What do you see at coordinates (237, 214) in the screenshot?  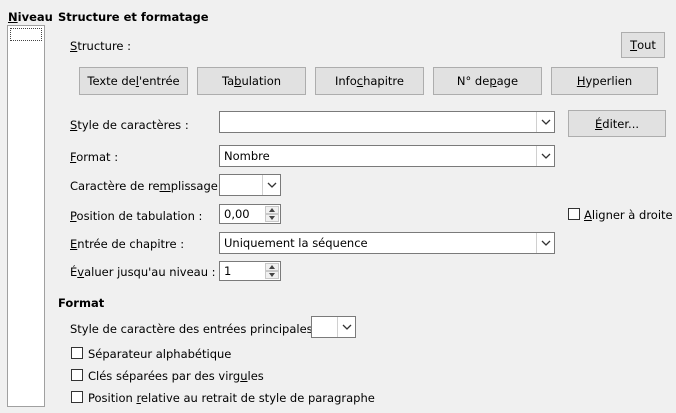 I see `tab-position-value: 0,00` at bounding box center [237, 214].